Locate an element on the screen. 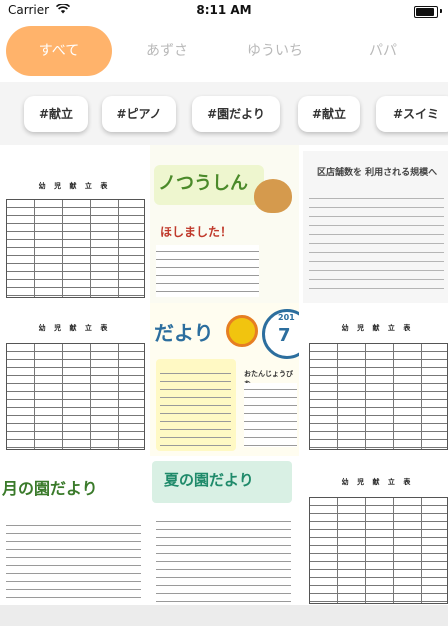  thumbnail-school-newsletter: 月の園だより is located at coordinates (74, 531).